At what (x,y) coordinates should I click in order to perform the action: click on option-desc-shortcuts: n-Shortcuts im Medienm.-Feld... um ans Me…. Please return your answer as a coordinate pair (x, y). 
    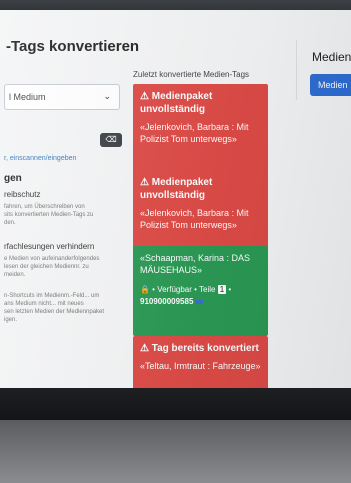
    Looking at the image, I should click on (54, 308).